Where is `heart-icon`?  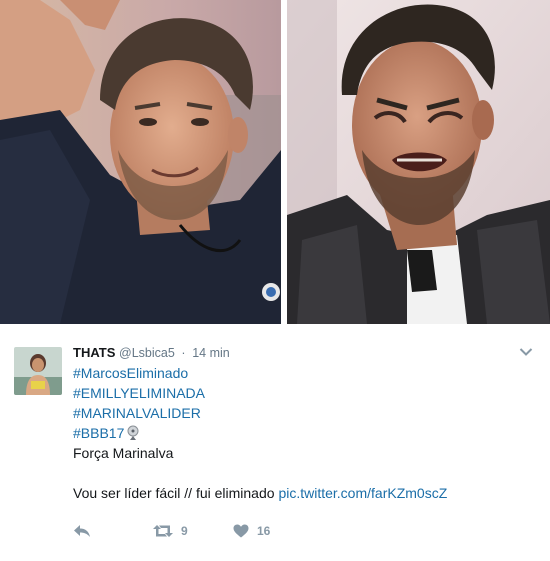
heart-icon is located at coordinates (241, 531).